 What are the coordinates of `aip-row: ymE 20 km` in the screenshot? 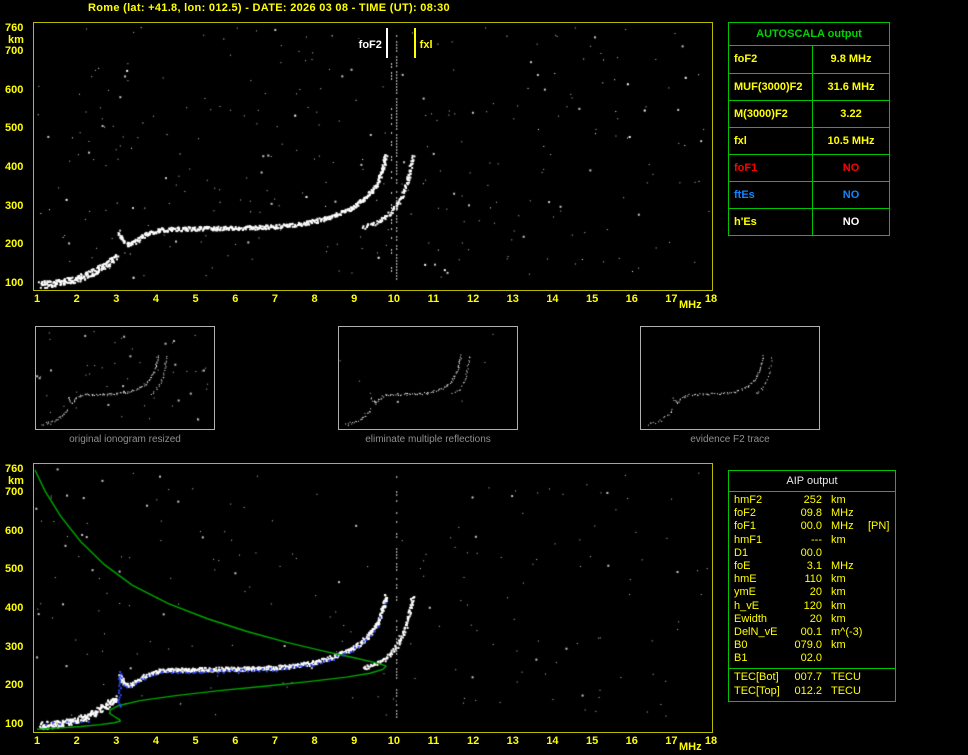 It's located at (812, 592).